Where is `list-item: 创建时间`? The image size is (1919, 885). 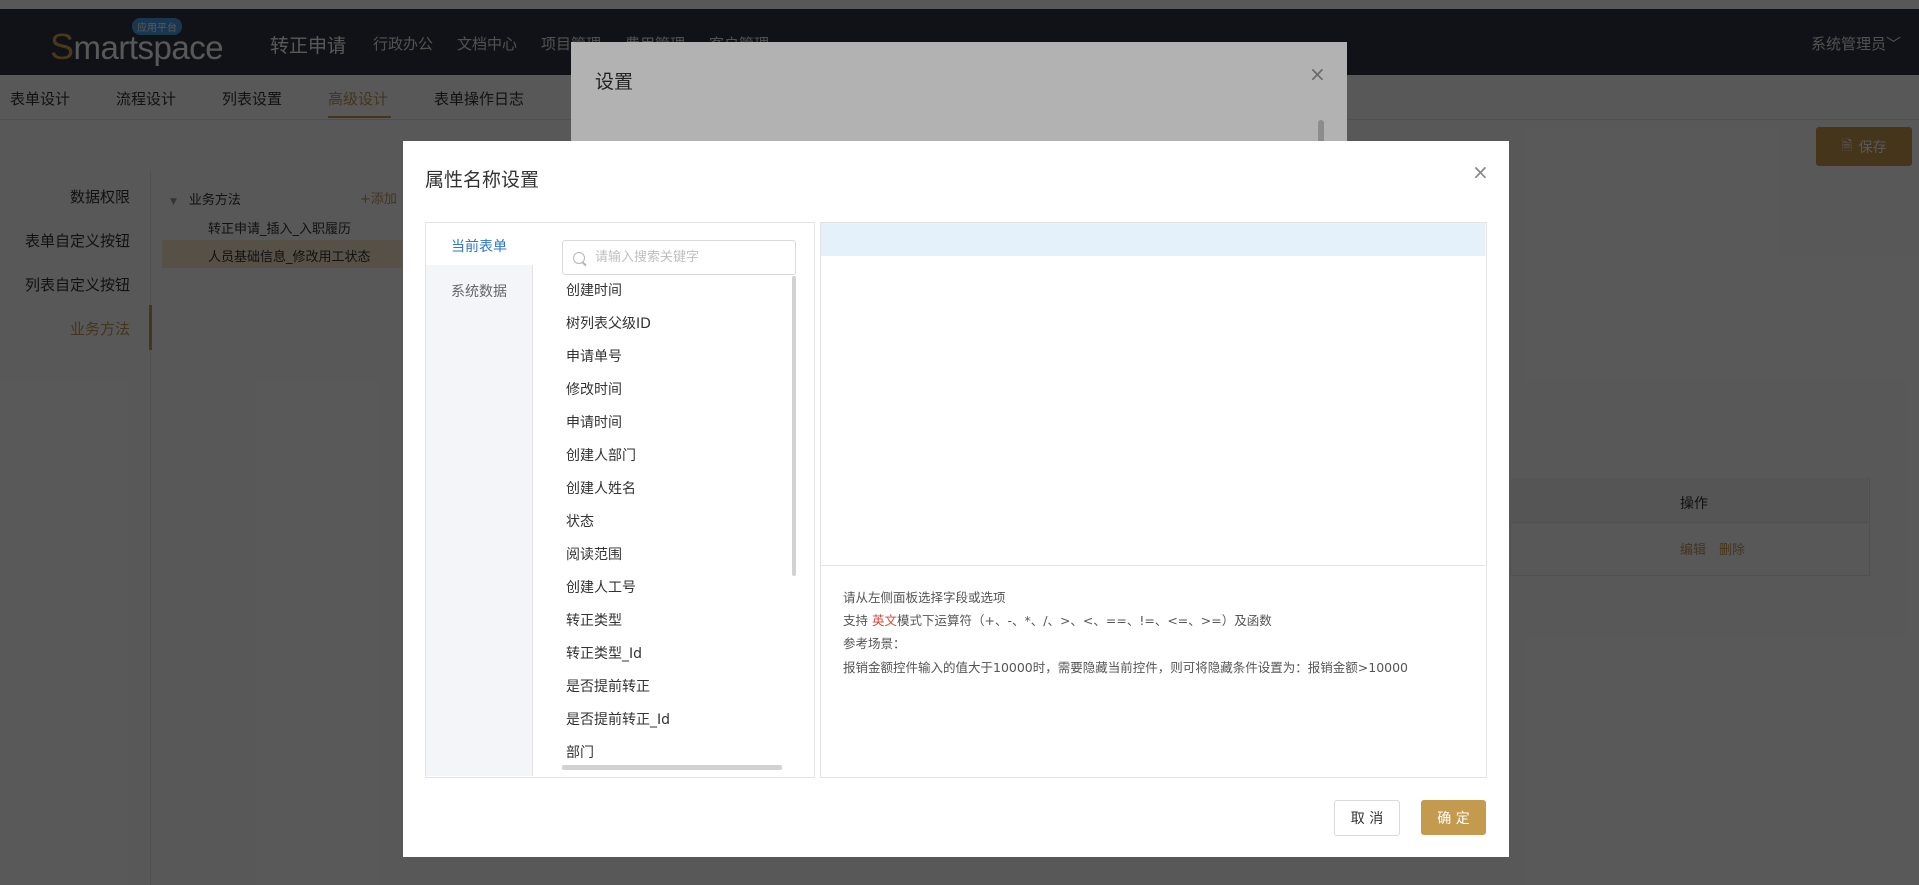
list-item: 创建时间 is located at coordinates (675, 293).